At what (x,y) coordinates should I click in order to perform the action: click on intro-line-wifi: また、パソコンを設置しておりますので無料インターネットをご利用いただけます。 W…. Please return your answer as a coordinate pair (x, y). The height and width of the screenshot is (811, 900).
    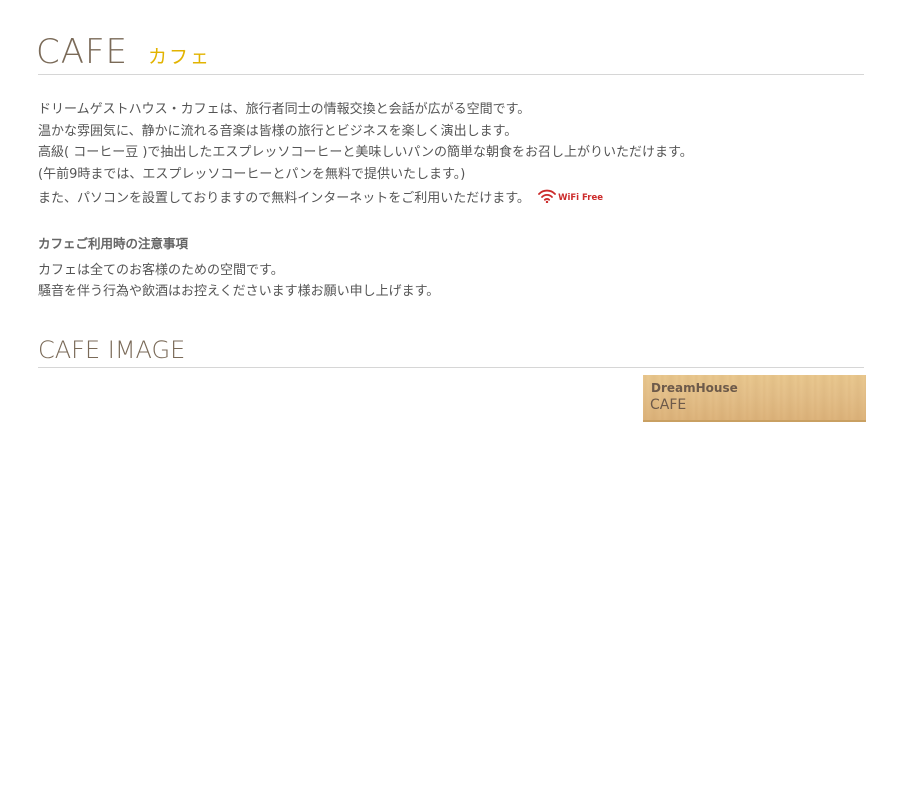
    Looking at the image, I should click on (451, 198).